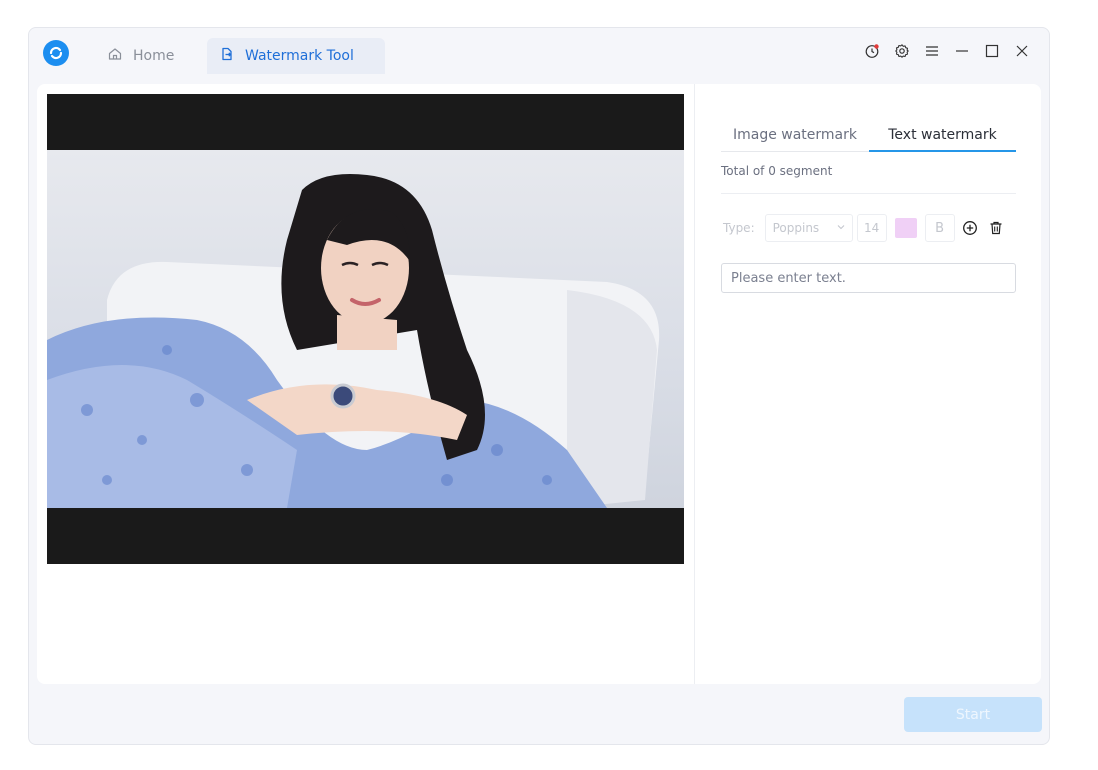 The image size is (1098, 770). What do you see at coordinates (694, 384) in the screenshot?
I see `panel-divider` at bounding box center [694, 384].